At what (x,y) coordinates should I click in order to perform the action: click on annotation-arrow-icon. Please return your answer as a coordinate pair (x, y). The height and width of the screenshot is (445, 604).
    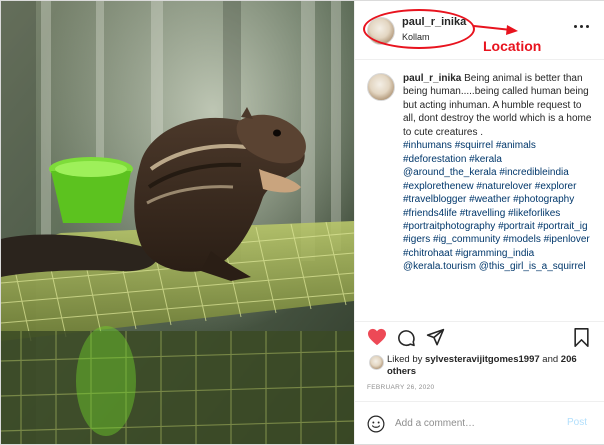
    Looking at the image, I should click on (495, 30).